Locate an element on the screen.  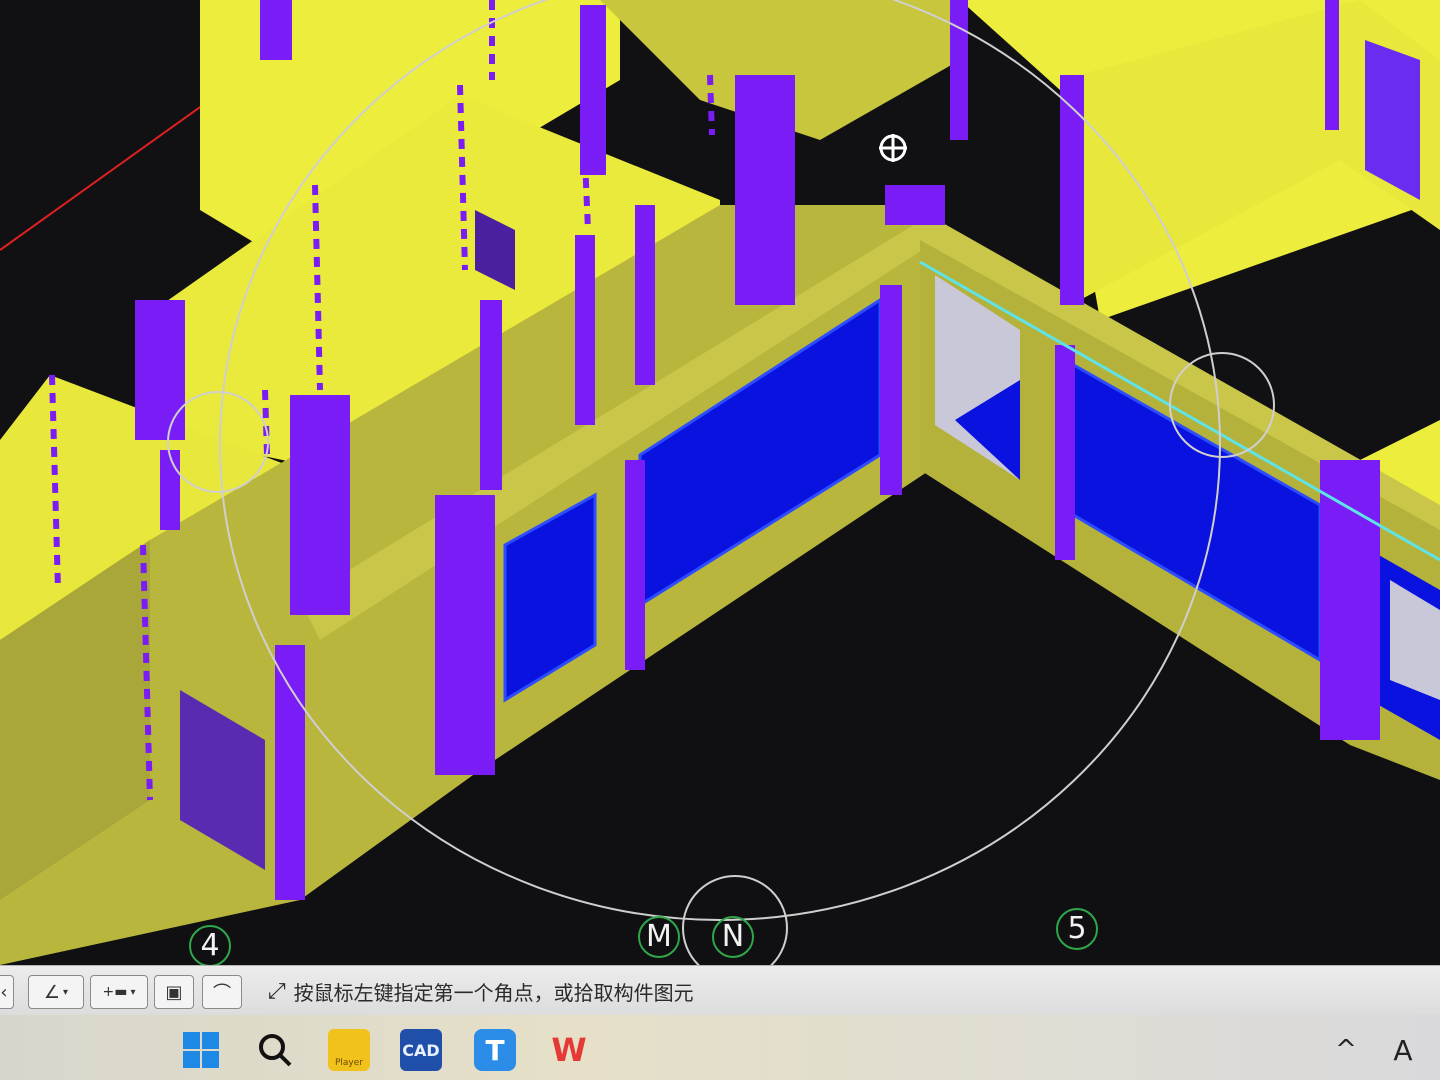
axis-label-n: N is located at coordinates (733, 937).